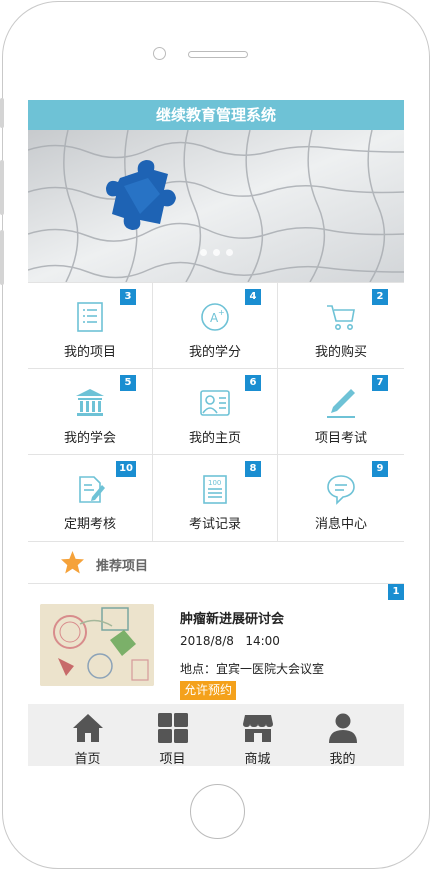 This screenshot has height=874, width=435. I want to click on bottom-tab-bar: 首页 项目 商城 我的, so click(216, 735).